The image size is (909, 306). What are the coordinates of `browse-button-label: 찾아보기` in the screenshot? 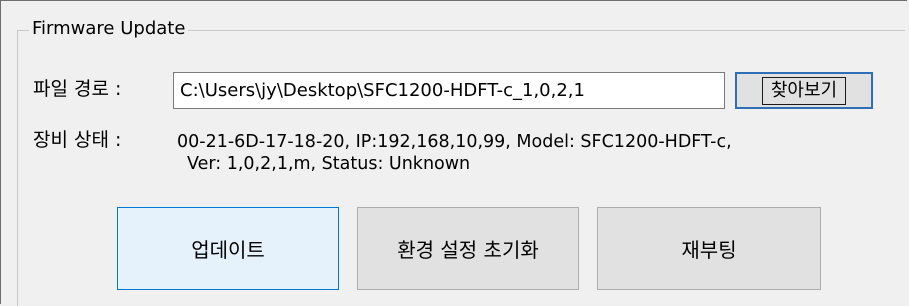 It's located at (804, 90).